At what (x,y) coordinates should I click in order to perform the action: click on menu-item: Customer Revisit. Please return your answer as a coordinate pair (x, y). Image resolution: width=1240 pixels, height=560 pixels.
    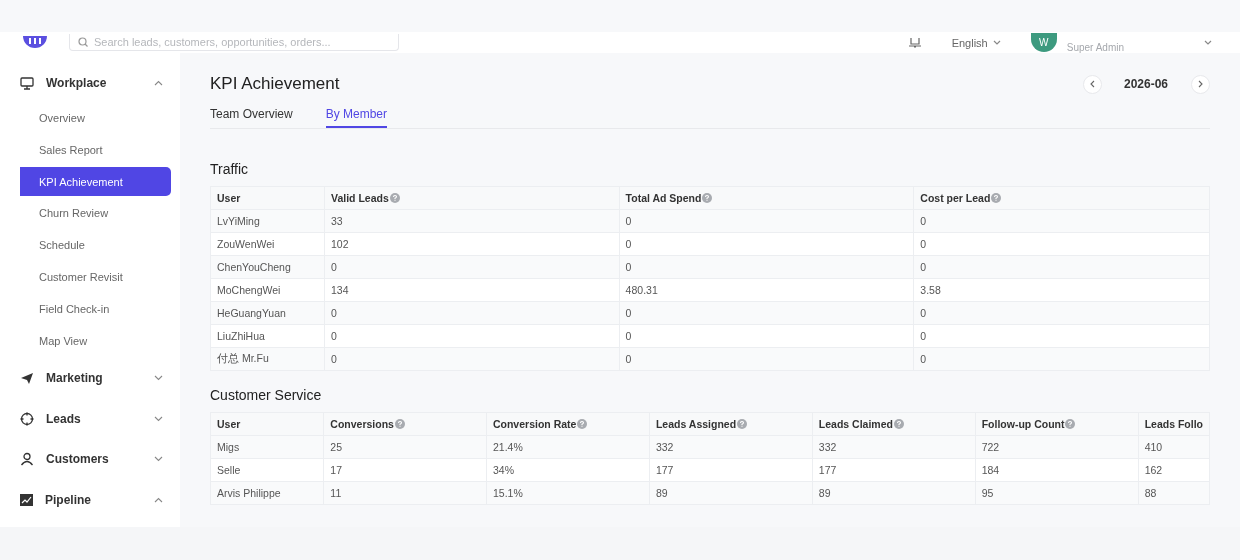
    Looking at the image, I should click on (95, 277).